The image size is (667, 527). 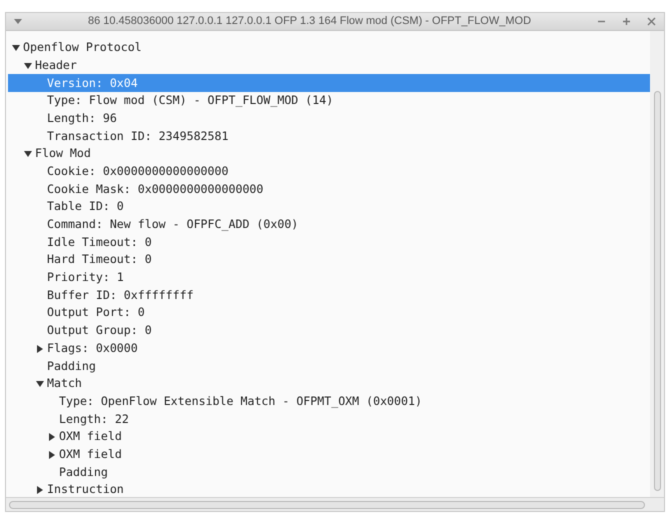 What do you see at coordinates (82, 118) in the screenshot?
I see `tree-item-label: Length: 96` at bounding box center [82, 118].